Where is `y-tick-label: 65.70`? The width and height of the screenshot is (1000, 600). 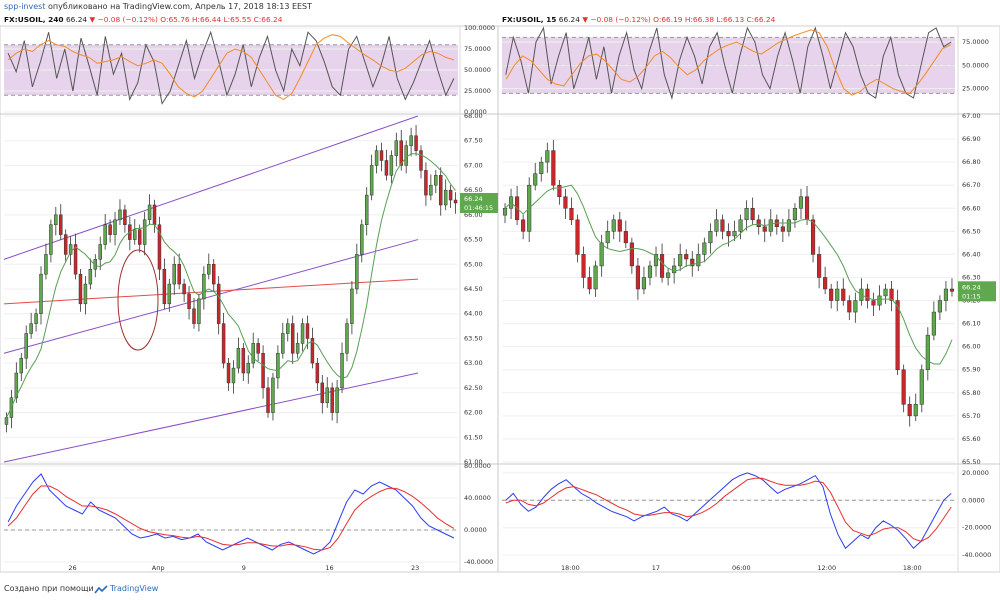 y-tick-label: 65.70 is located at coordinates (971, 416).